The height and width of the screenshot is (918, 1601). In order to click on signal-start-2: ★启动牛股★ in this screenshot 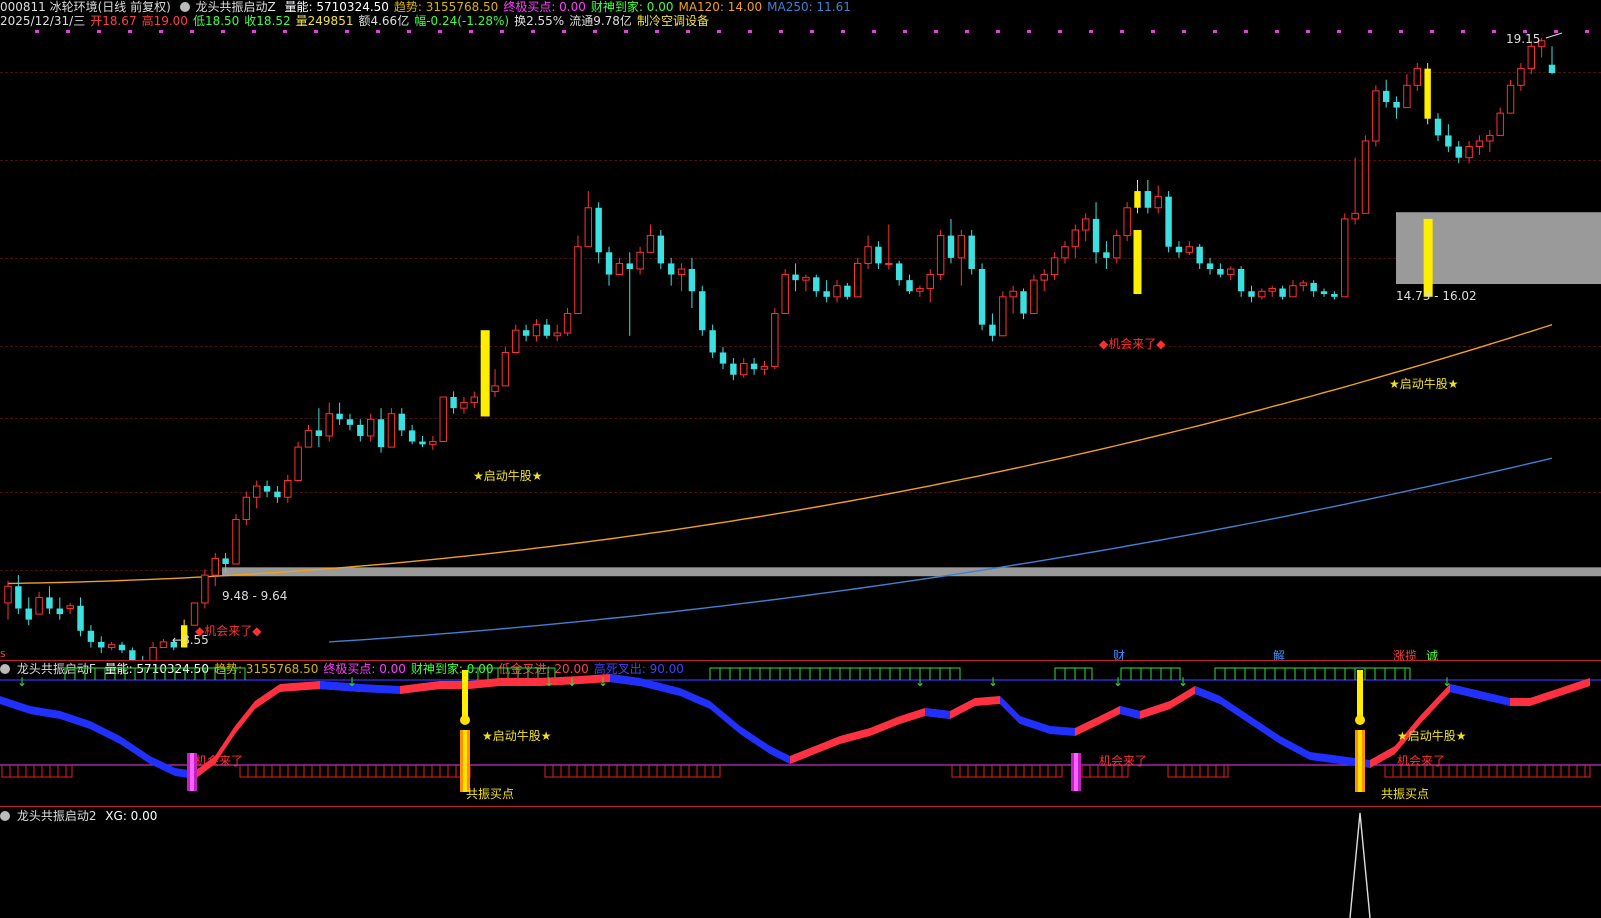, I will do `click(1424, 384)`.